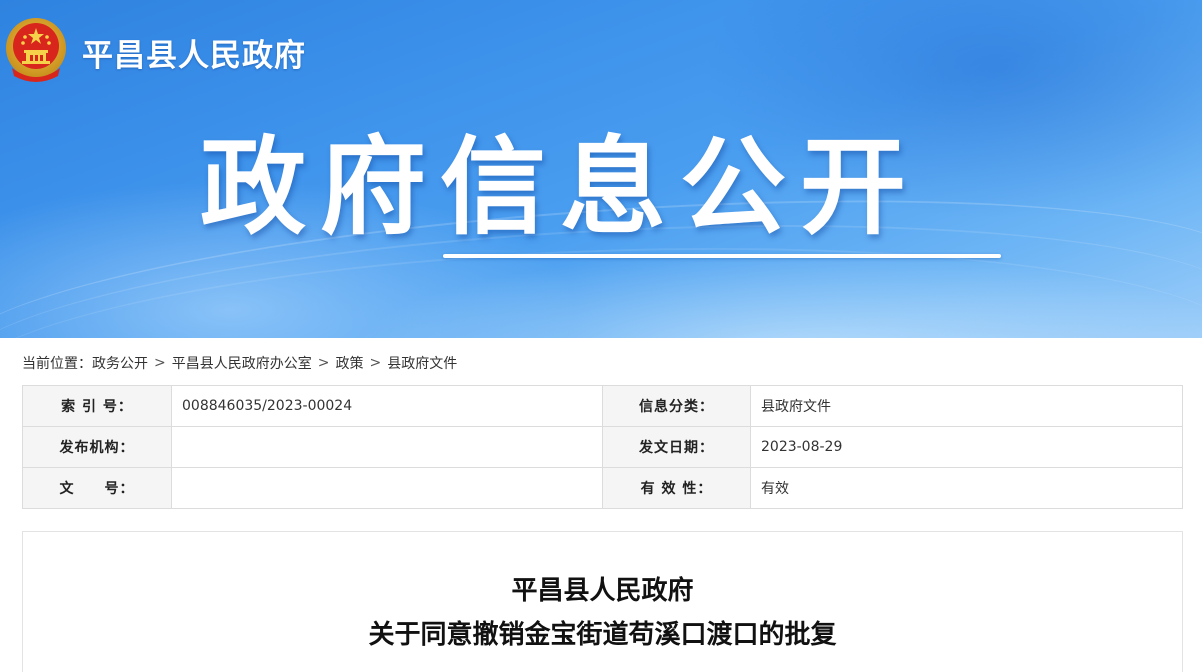  I want to click on meta-value-publisher, so click(387, 447).